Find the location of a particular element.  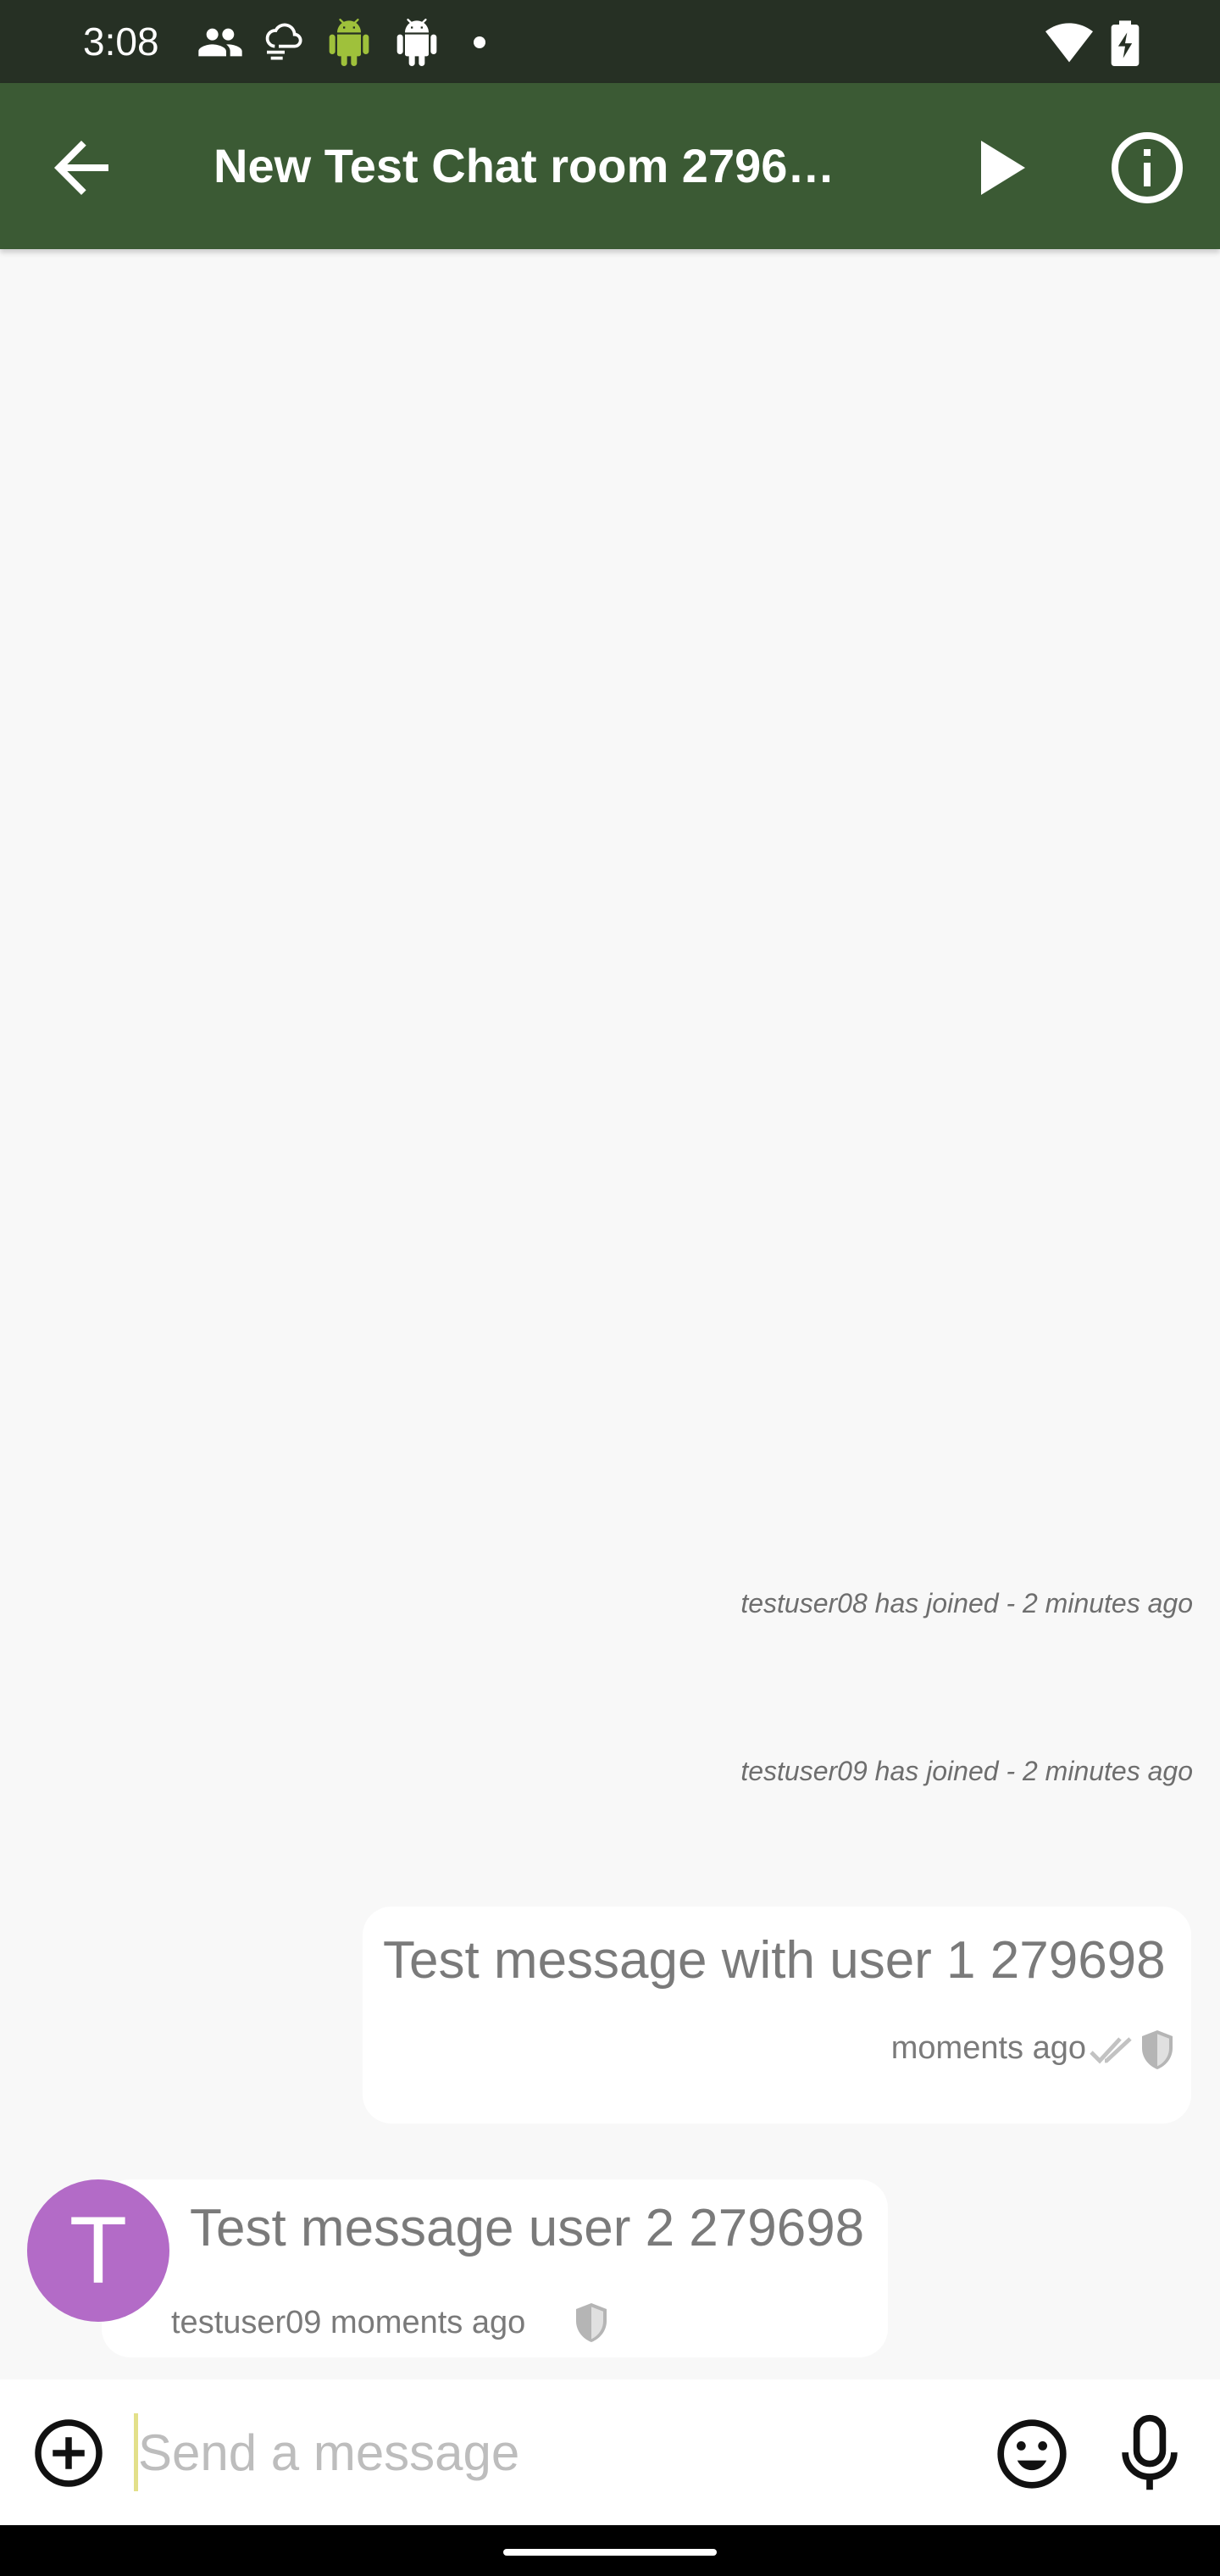

add-circle-icon is located at coordinates (69, 2453).